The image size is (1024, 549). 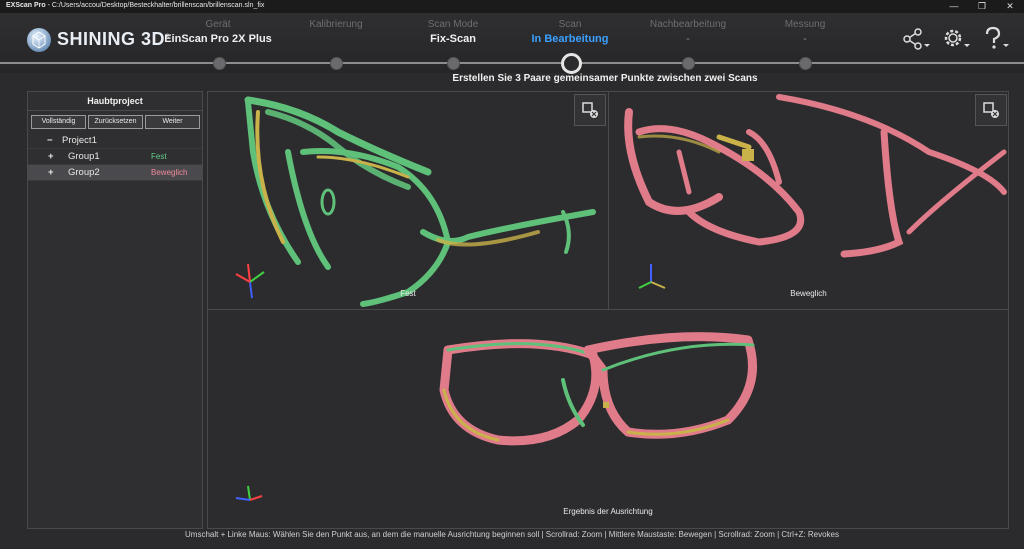 I want to click on step-device: Gerät EinScan Pro 2X Plus, so click(x=218, y=32).